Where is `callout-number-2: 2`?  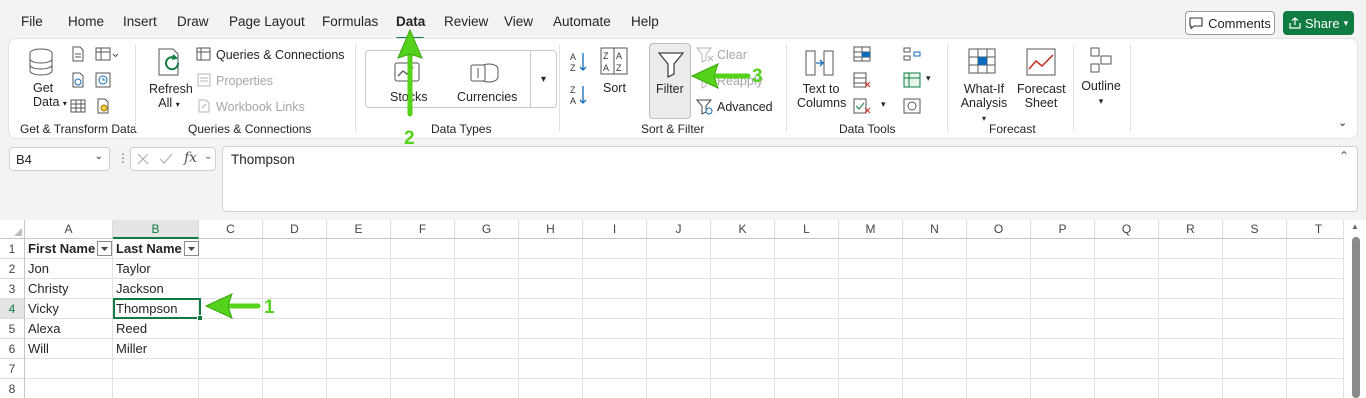
callout-number-2: 2 is located at coordinates (409, 138).